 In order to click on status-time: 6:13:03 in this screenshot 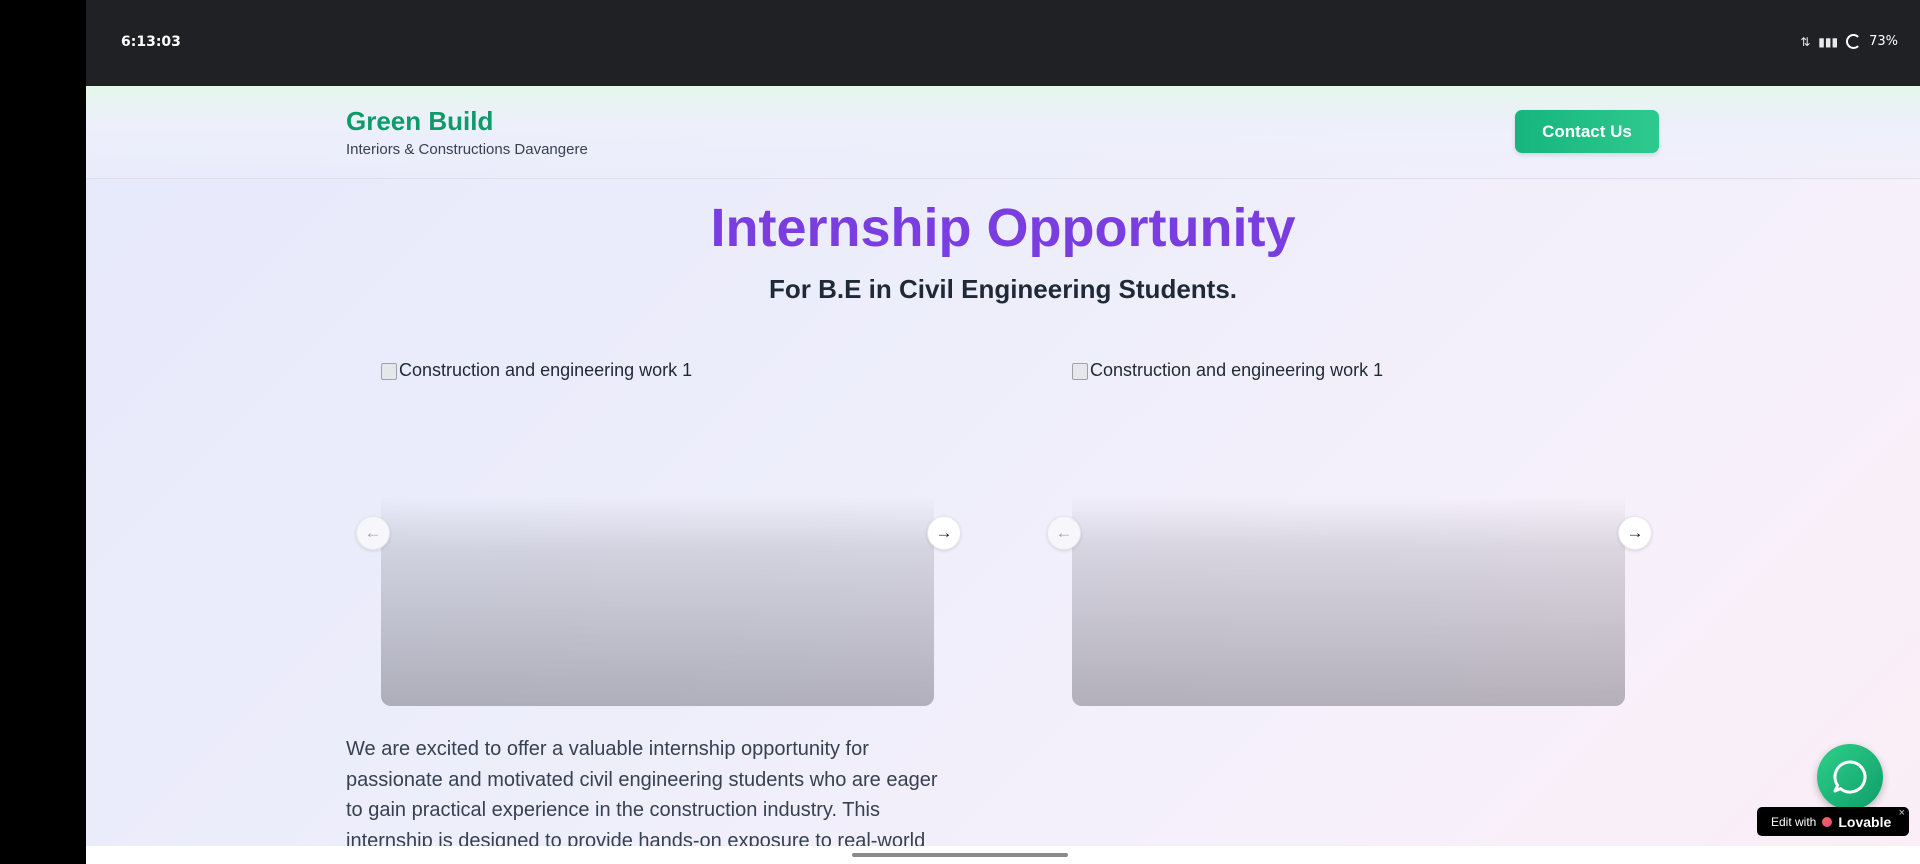, I will do `click(151, 42)`.